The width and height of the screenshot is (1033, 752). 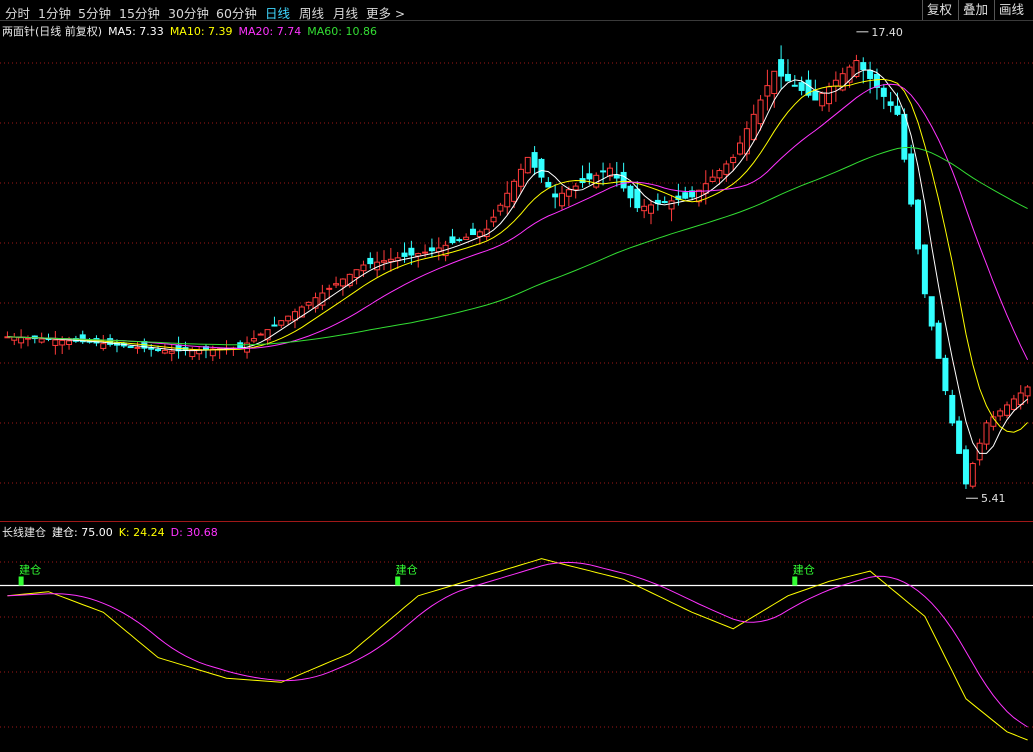 I want to click on indicator-d-value: D: 30.68, so click(x=194, y=532).